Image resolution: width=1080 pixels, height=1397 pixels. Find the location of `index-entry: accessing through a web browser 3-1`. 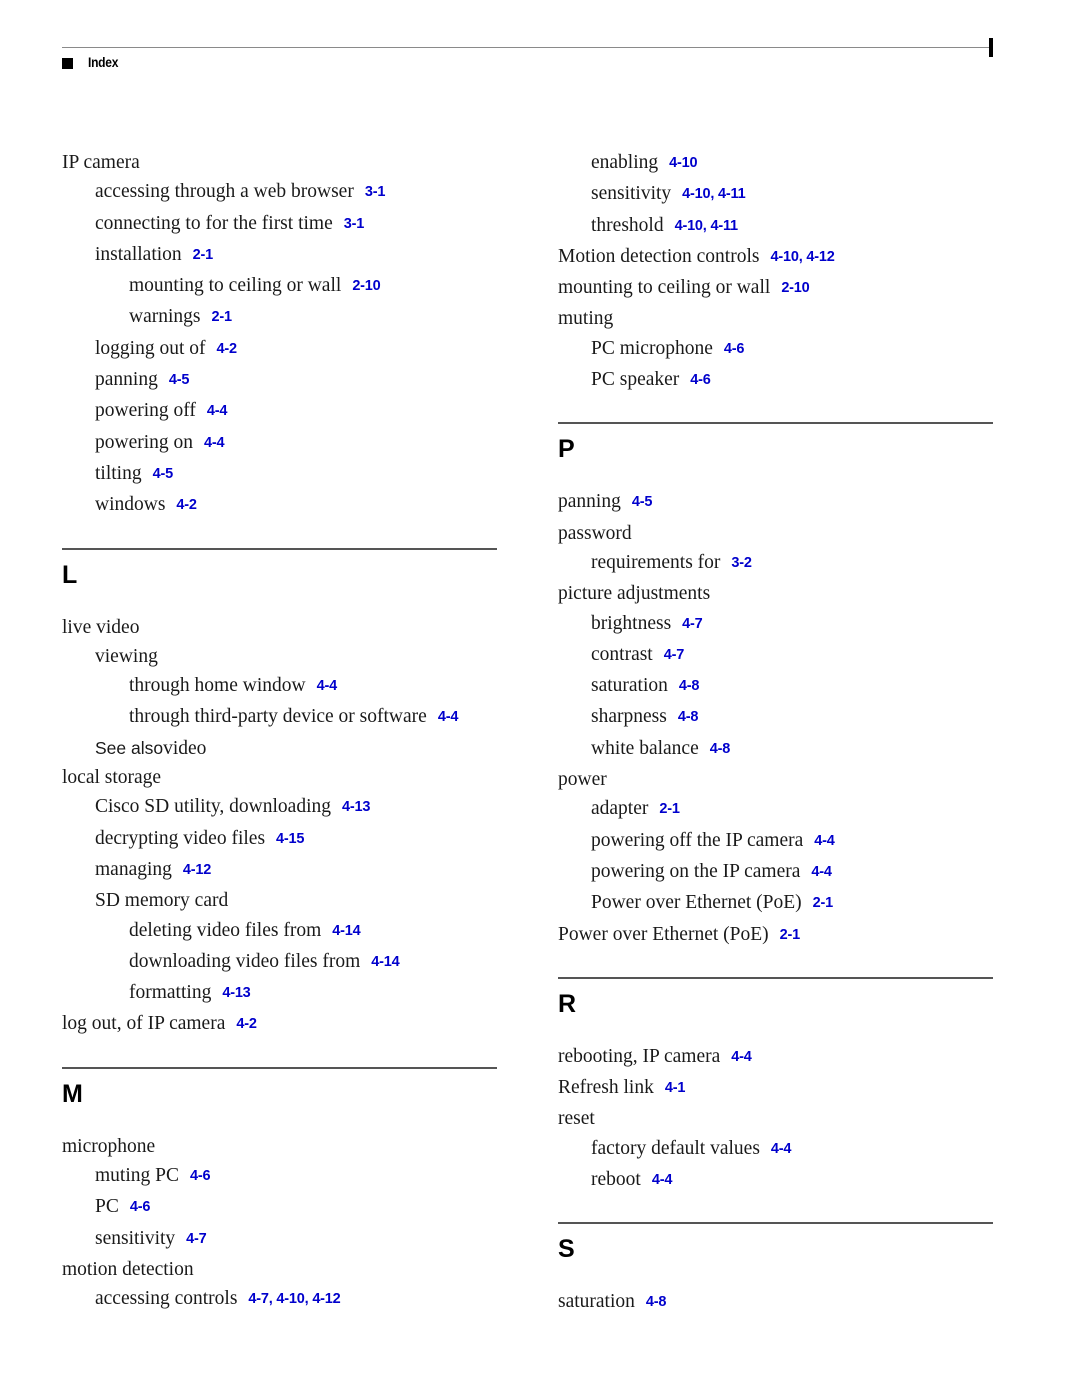

index-entry: accessing through a web browser 3-1 is located at coordinates (282, 192).